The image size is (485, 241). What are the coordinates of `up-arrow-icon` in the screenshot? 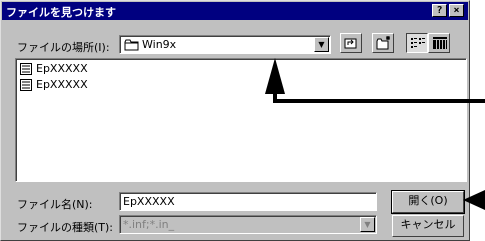 It's located at (275, 76).